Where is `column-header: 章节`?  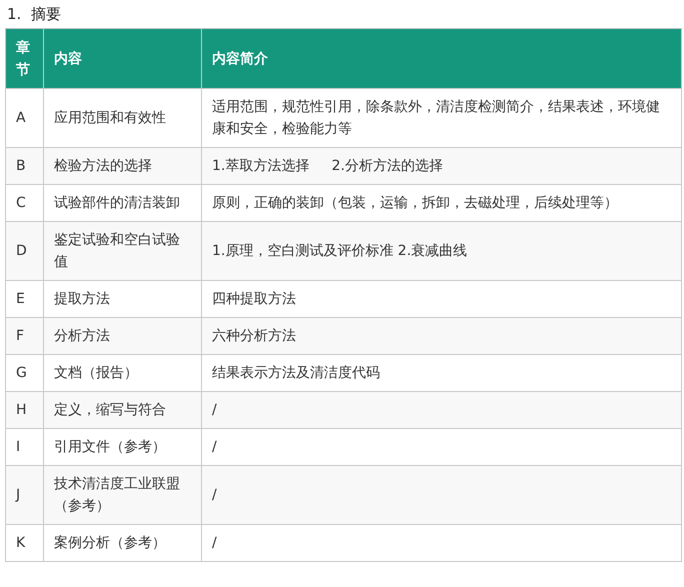
column-header: 章节 is located at coordinates (25, 58).